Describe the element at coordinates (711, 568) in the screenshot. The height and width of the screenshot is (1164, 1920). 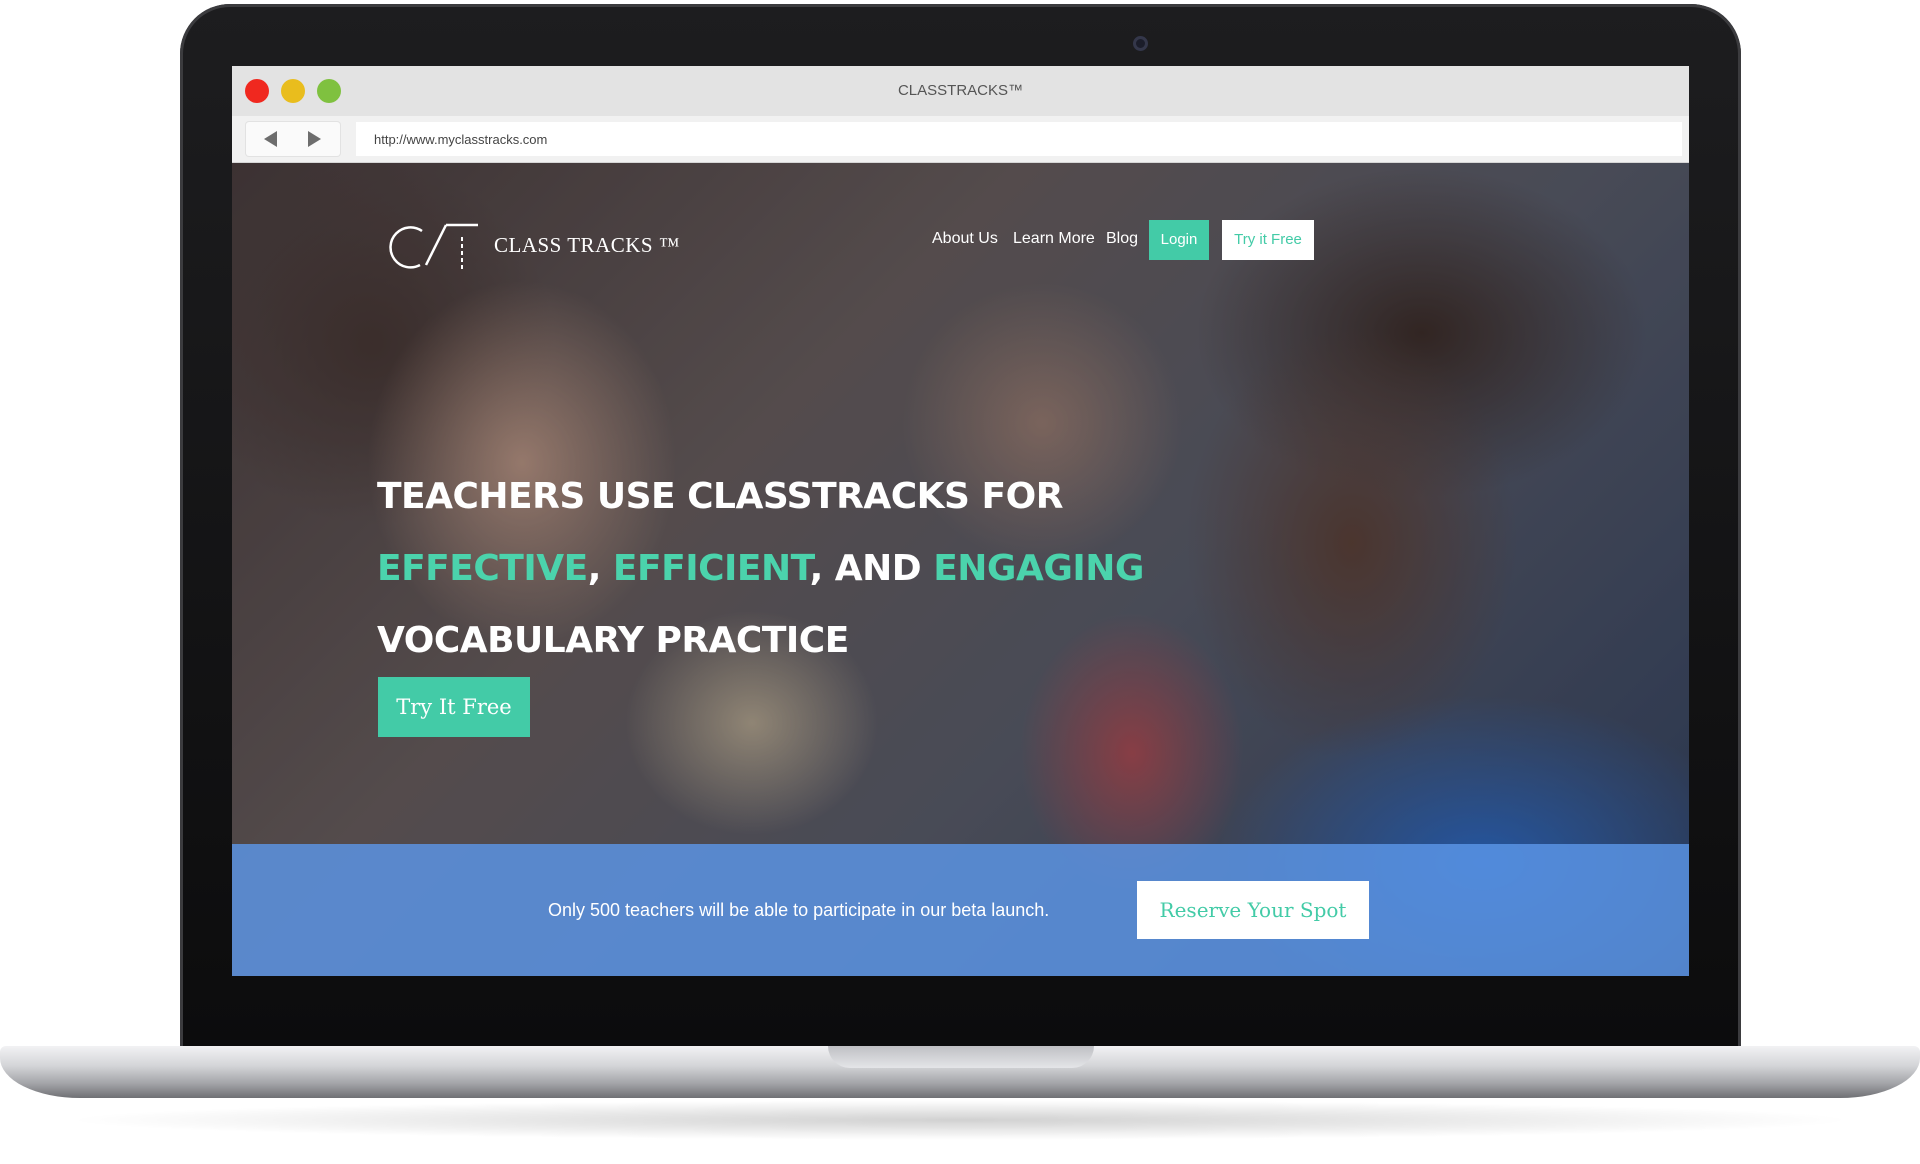
I see `headline-efficient: EFFICIENT` at that location.